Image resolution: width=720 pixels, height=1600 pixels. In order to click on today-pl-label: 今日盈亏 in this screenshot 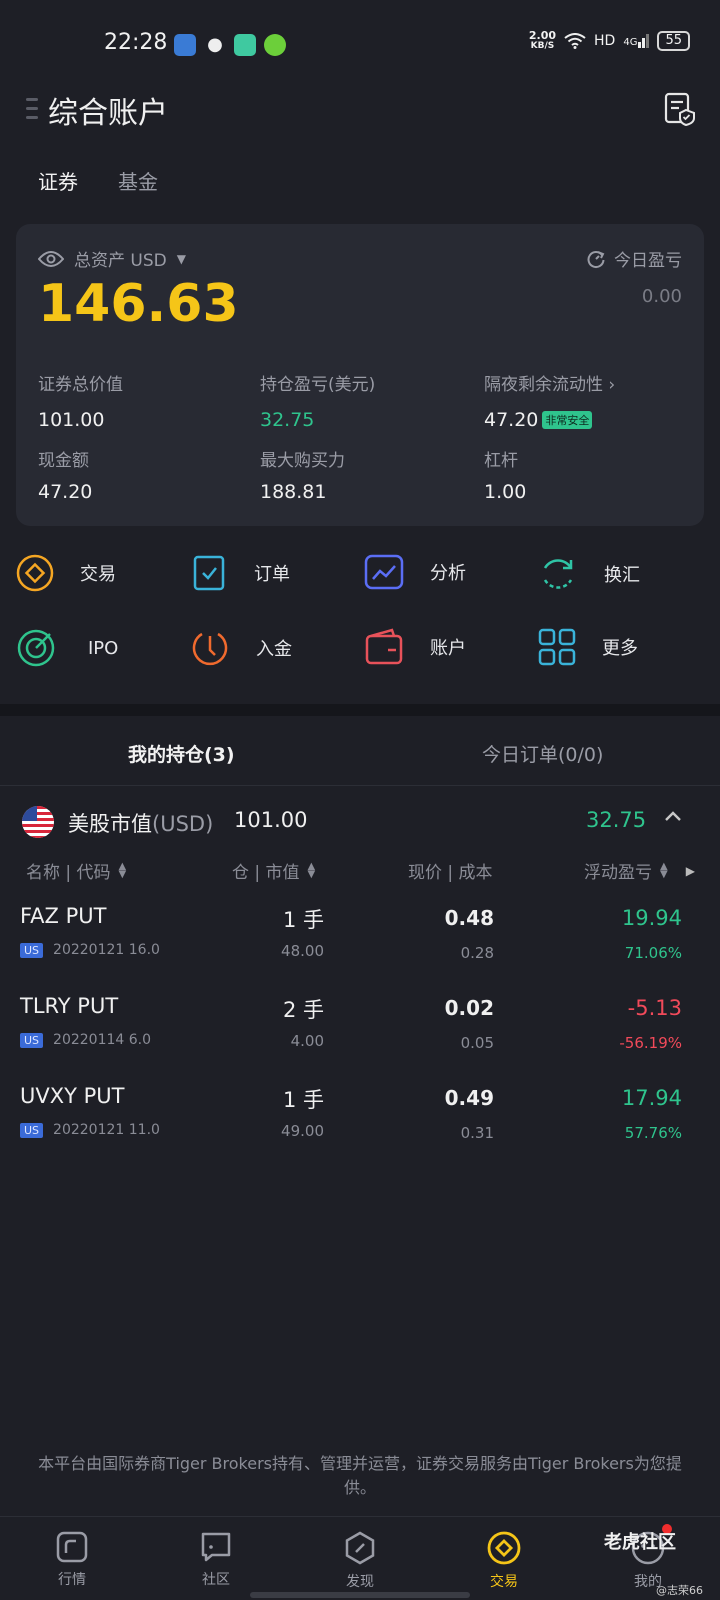, I will do `click(648, 261)`.